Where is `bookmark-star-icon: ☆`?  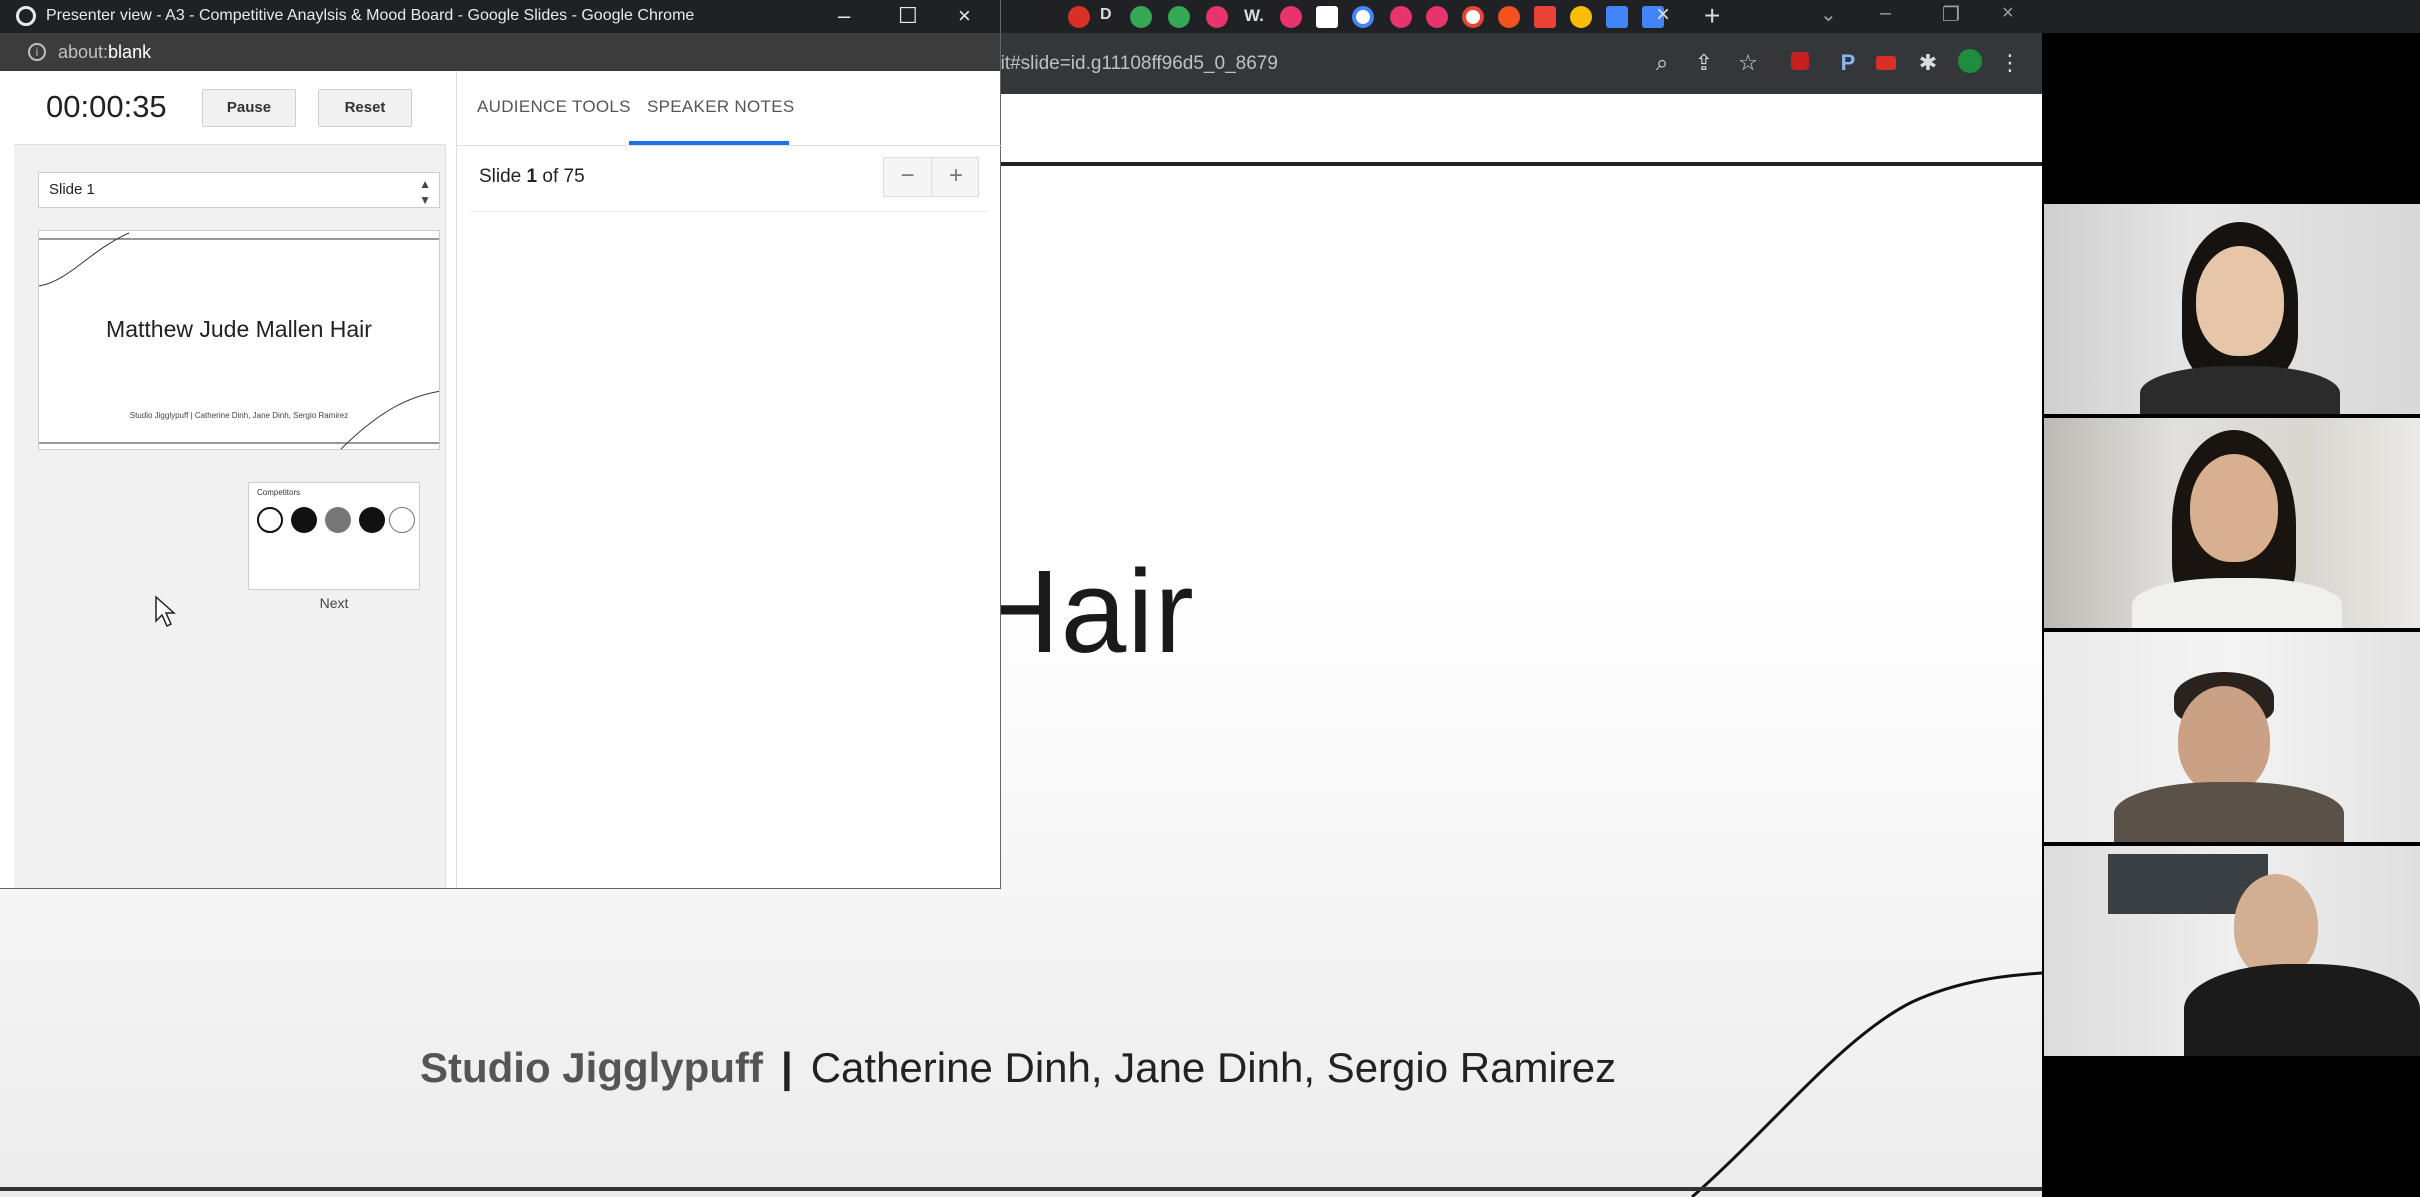
bookmark-star-icon: ☆ is located at coordinates (1748, 63).